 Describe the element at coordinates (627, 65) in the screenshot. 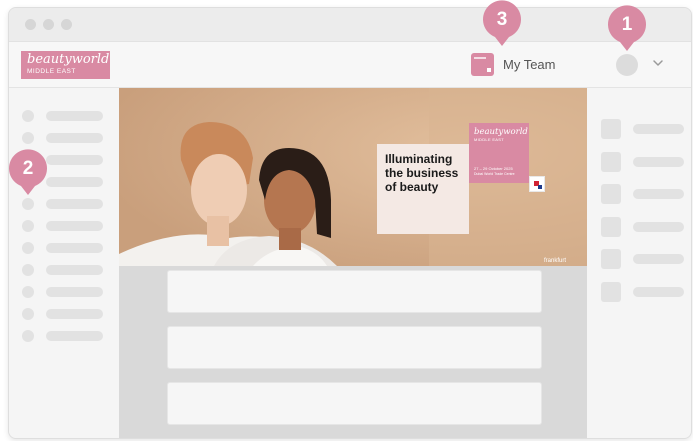

I see `user-avatar-icon` at that location.